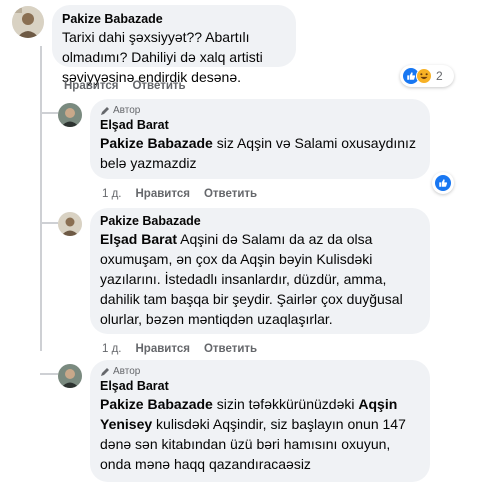 The image size is (488, 488). Describe the element at coordinates (439, 76) in the screenshot. I see `reactions-count: 2` at that location.